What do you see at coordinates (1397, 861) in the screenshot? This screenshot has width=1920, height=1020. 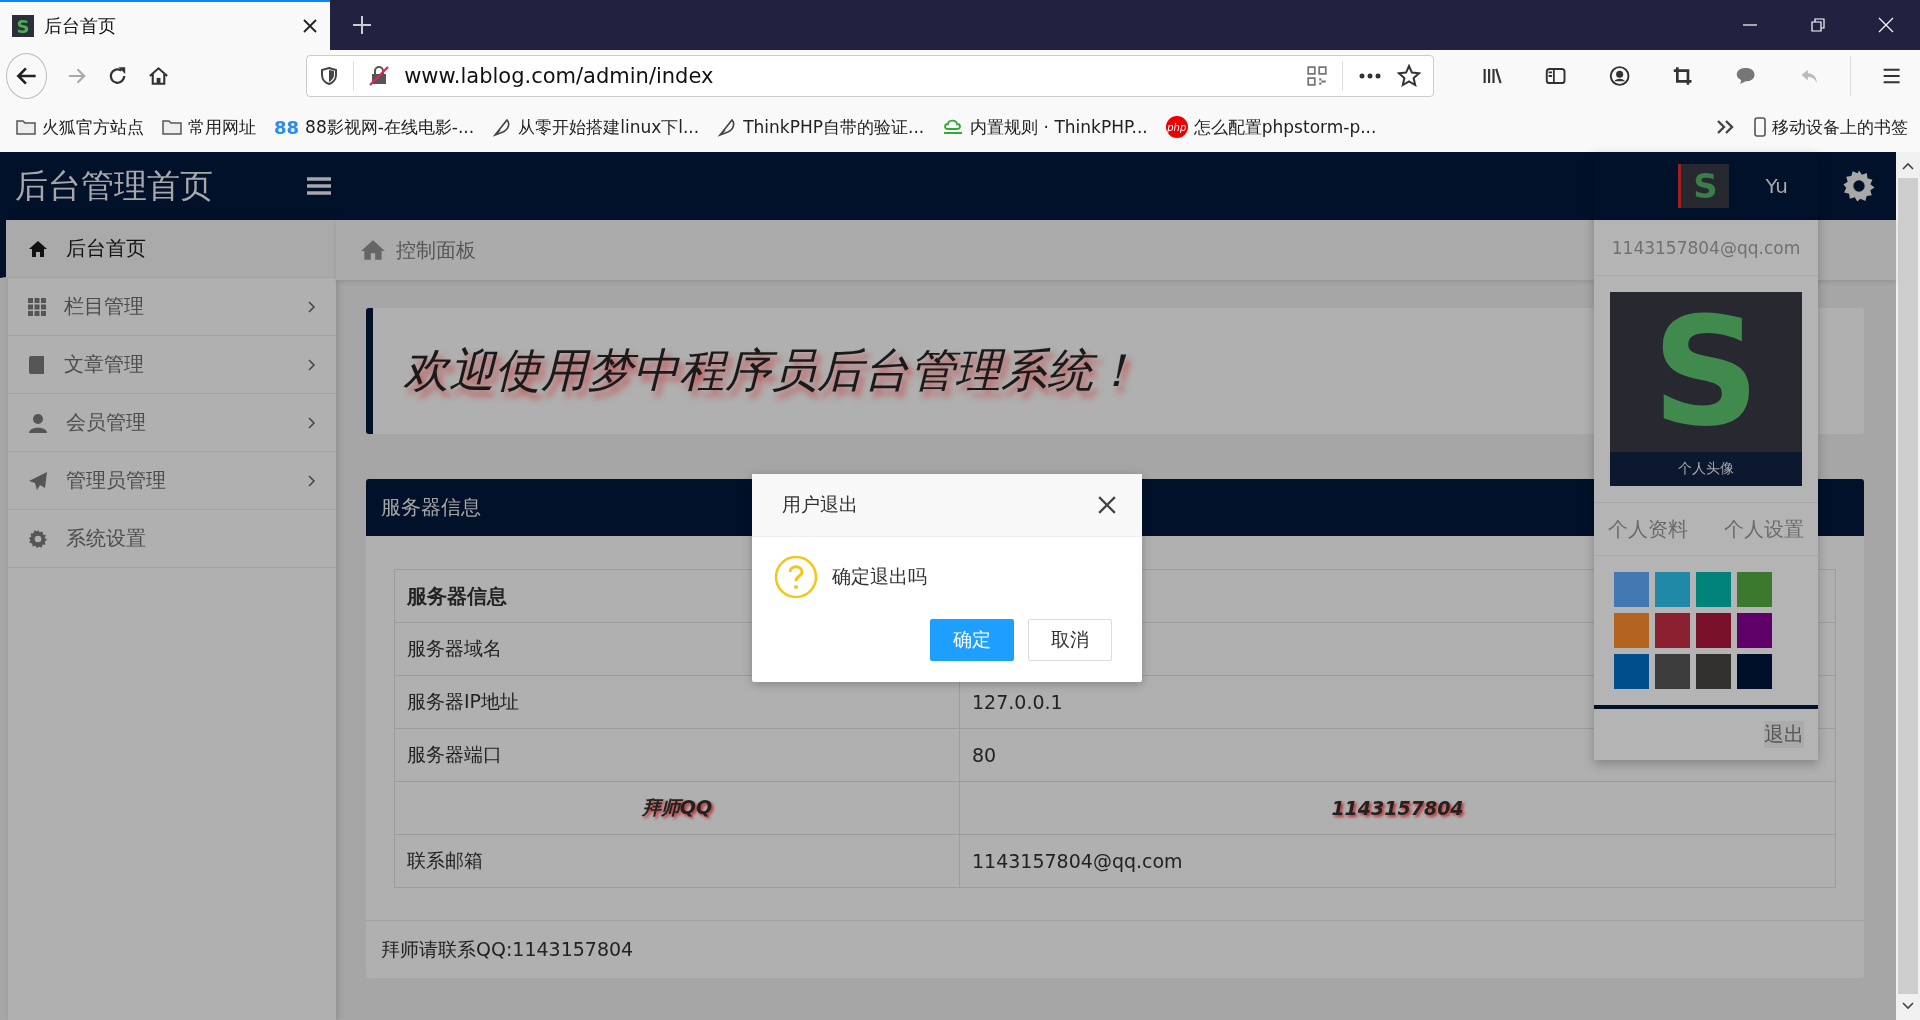 I see `table-cell: 1143157804@qq.com` at bounding box center [1397, 861].